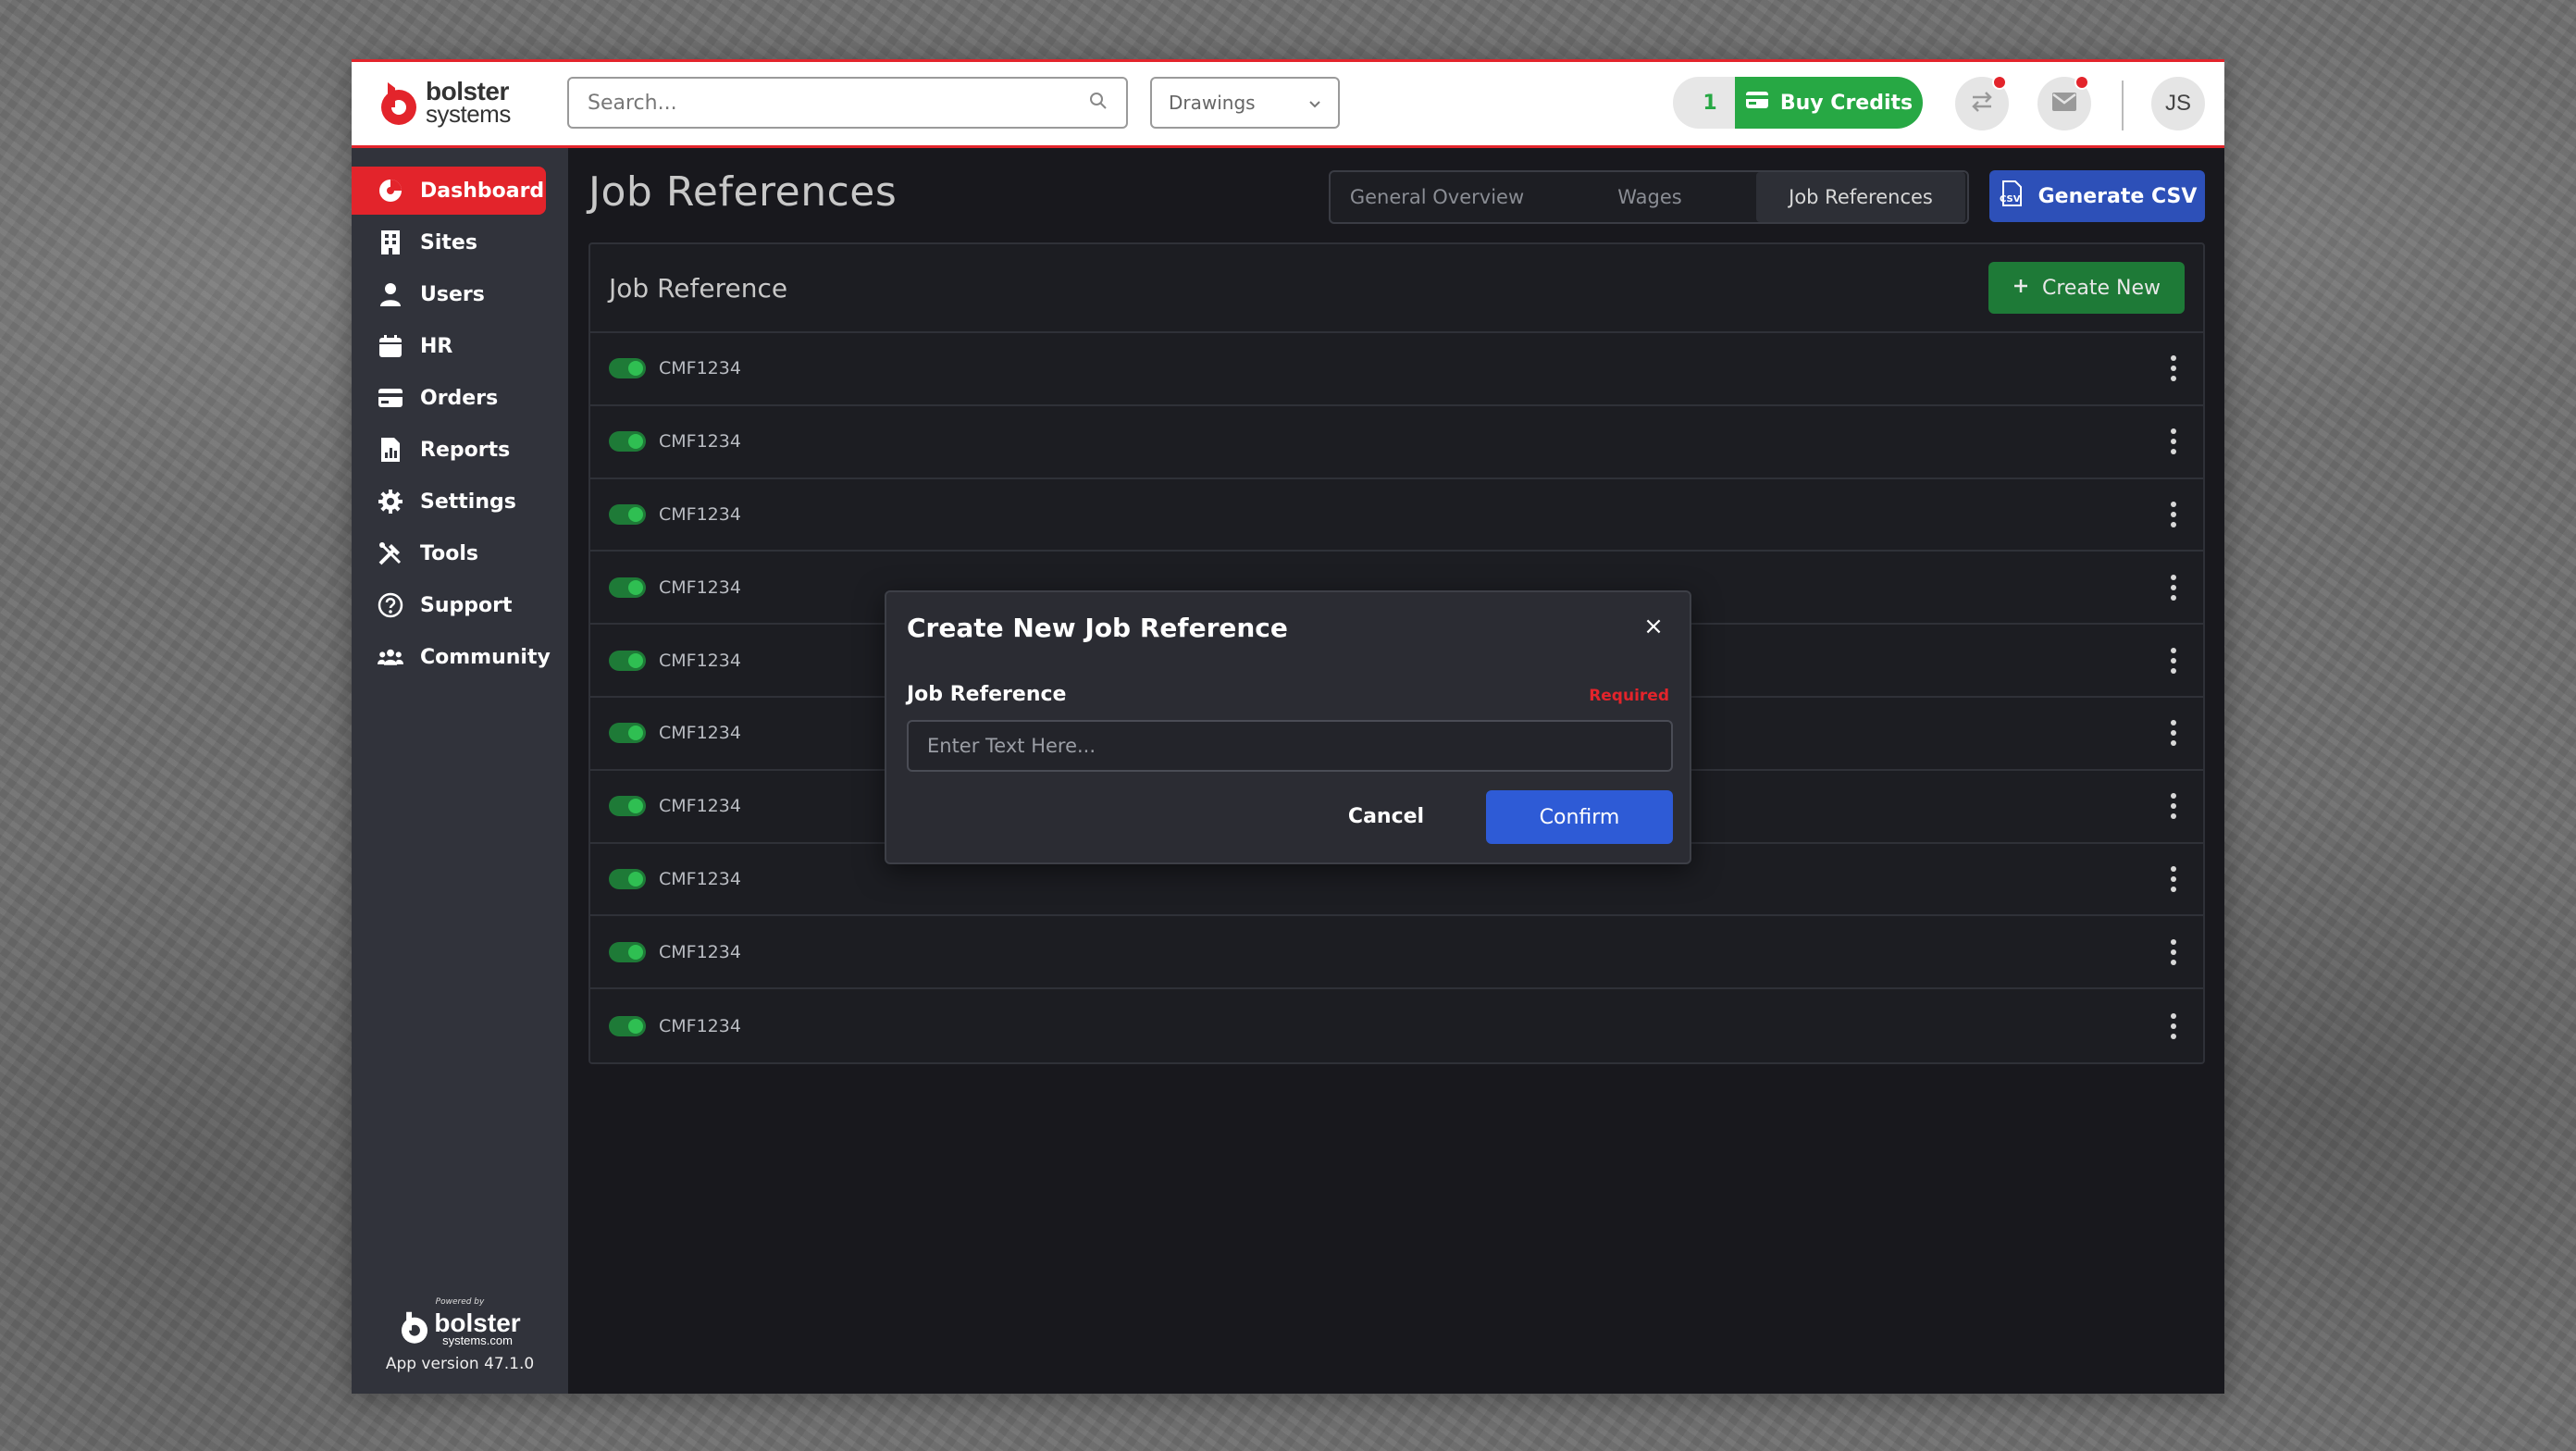 The width and height of the screenshot is (2576, 1451). I want to click on category-select: Drawings, so click(1245, 103).